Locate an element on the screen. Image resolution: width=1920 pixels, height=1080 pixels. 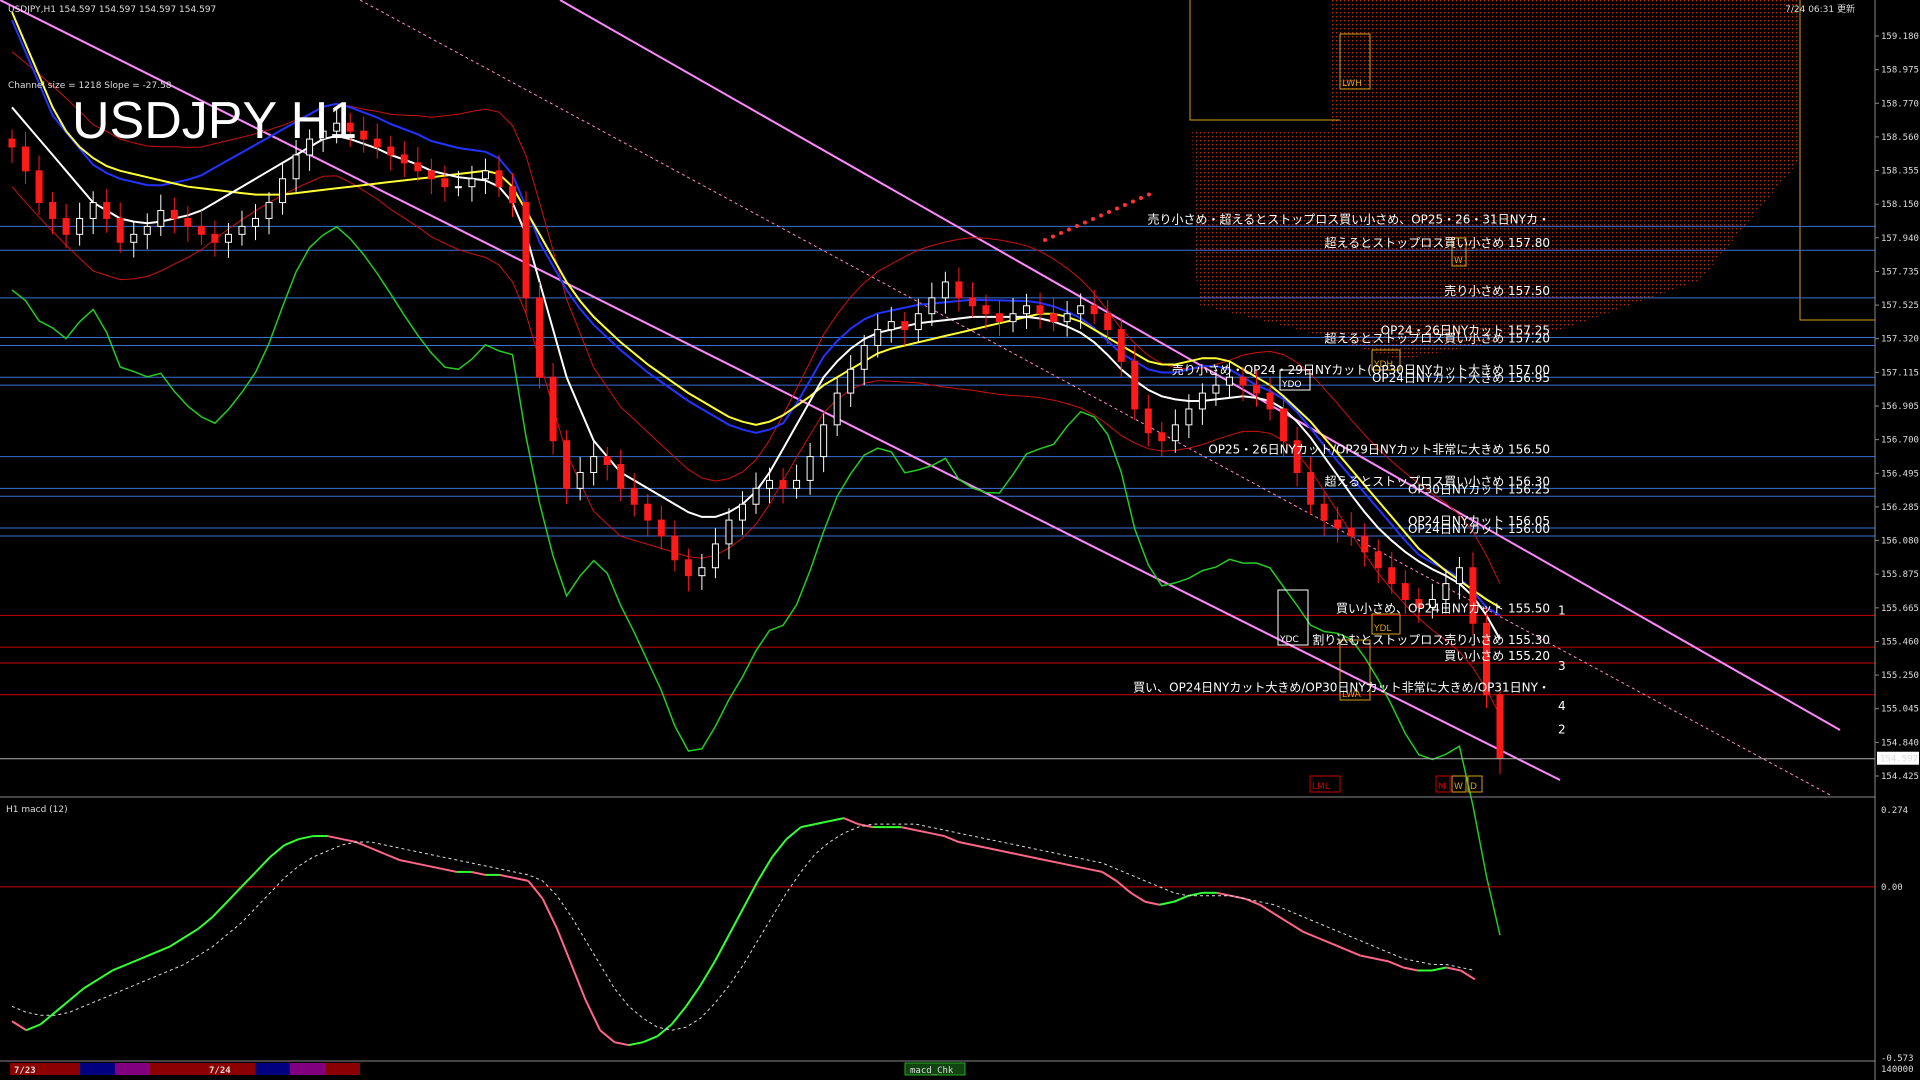
level-number: 3 is located at coordinates (1562, 666).